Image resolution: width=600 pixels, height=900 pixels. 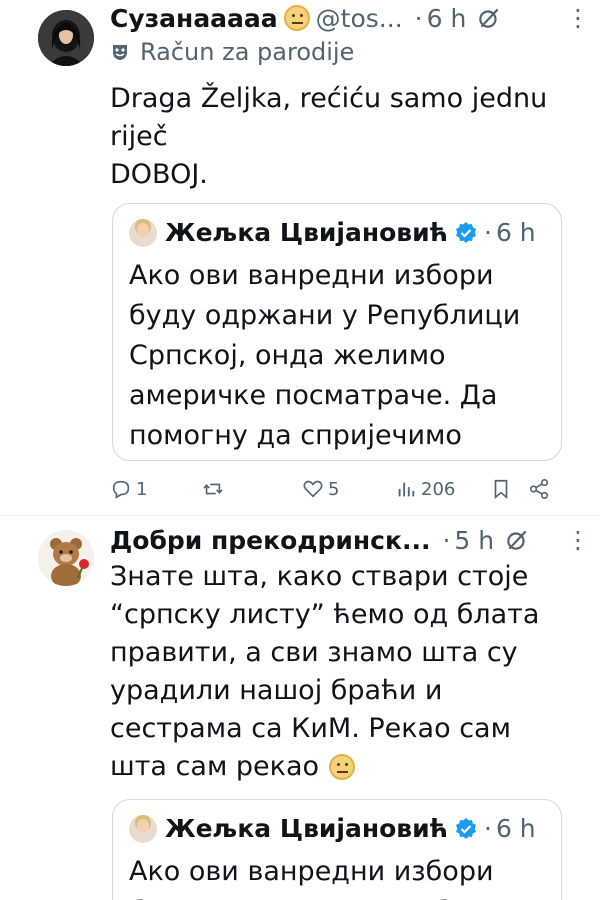 What do you see at coordinates (120, 52) in the screenshot?
I see `theater-mask-icon` at bounding box center [120, 52].